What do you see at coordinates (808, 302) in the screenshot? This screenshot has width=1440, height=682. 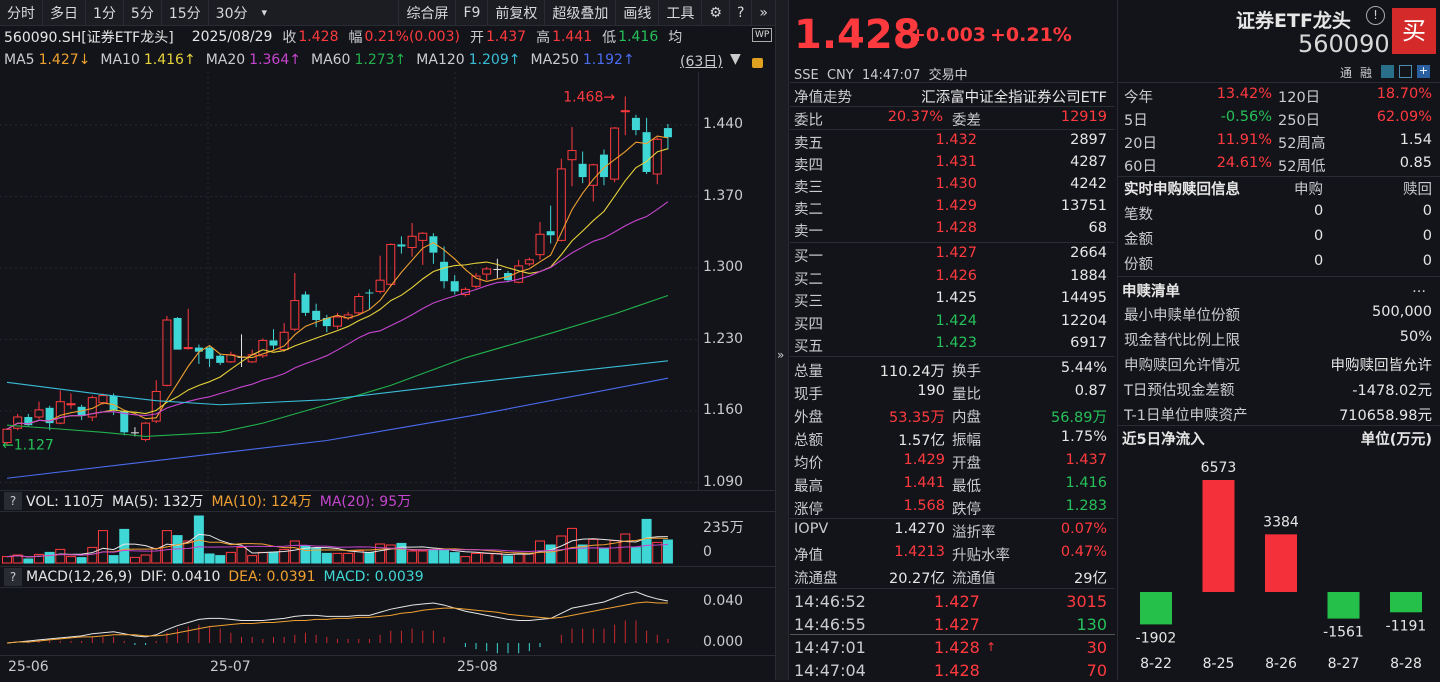 I see `bid-level: 买三` at bounding box center [808, 302].